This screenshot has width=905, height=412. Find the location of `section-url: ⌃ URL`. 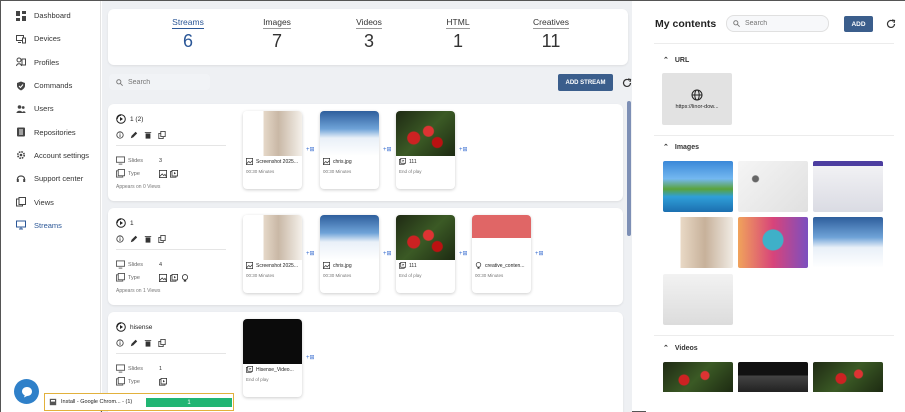

section-url: ⌃ URL is located at coordinates (676, 60).